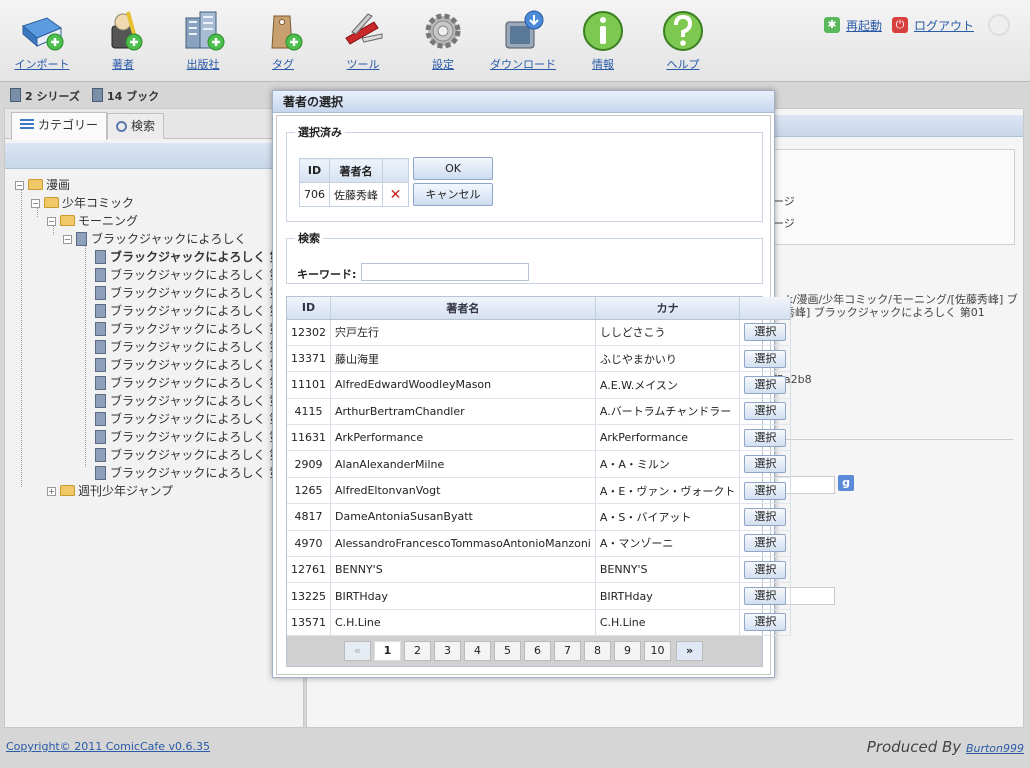 Image resolution: width=1030 pixels, height=768 pixels. I want to click on result-row: 4817 DameAntoniaSusanByatt A・S・バイアット 選択, so click(539, 517).